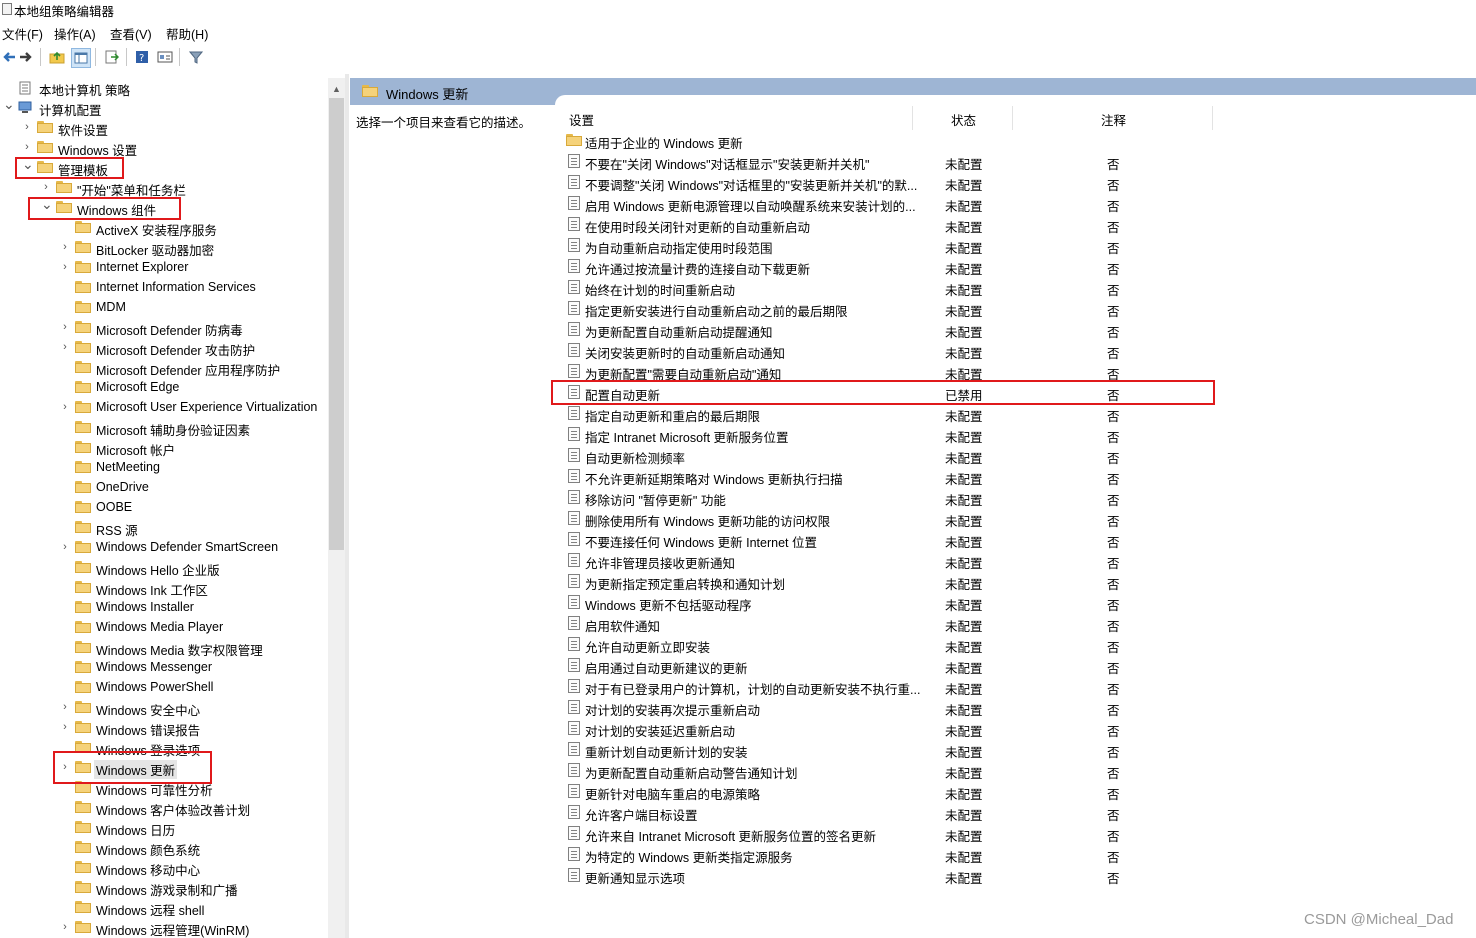 The width and height of the screenshot is (1476, 938). Describe the element at coordinates (164, 468) in the screenshot. I see `tree-item: NetMeeting` at that location.